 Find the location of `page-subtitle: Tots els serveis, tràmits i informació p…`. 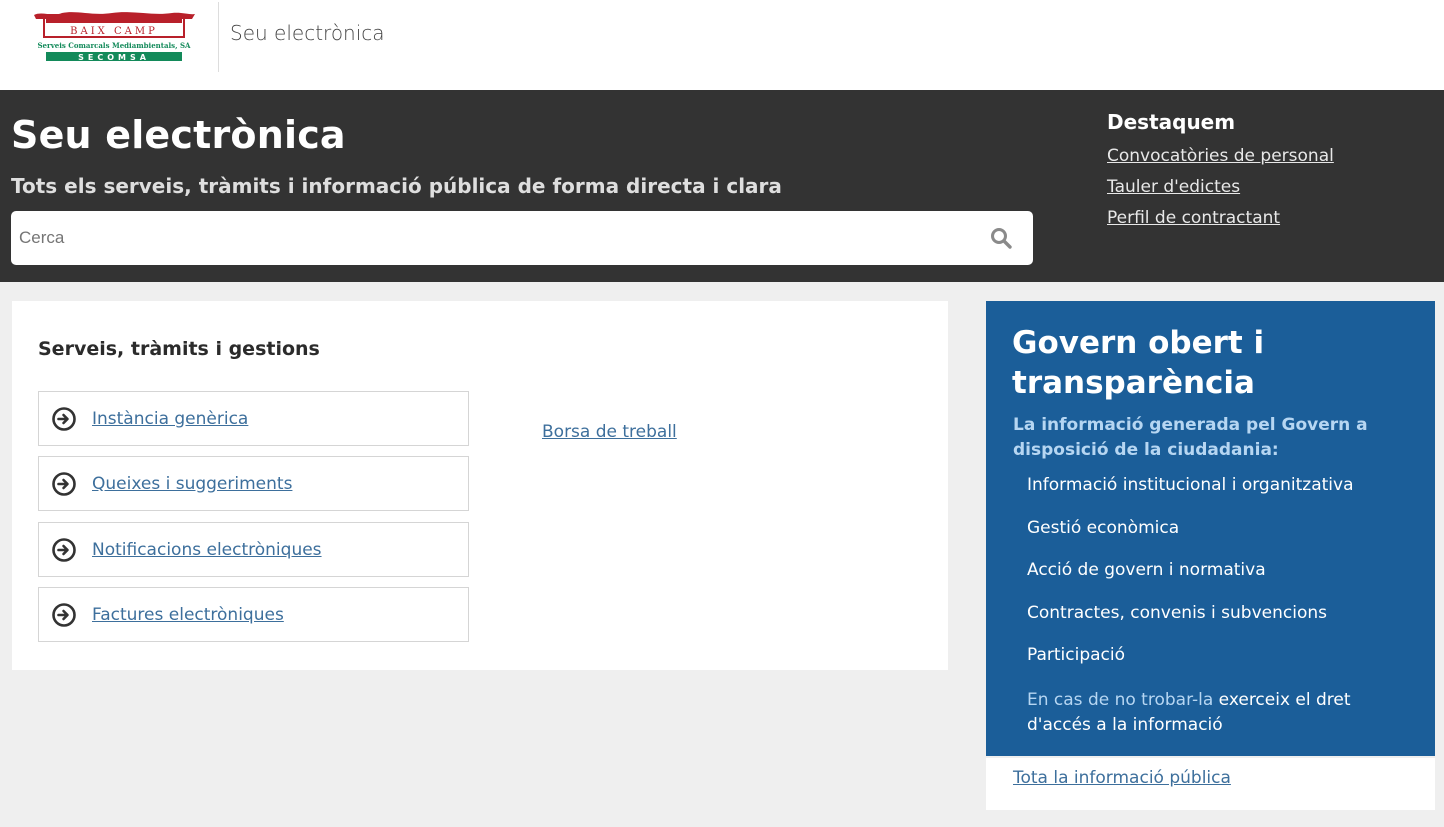

page-subtitle: Tots els serveis, tràmits i informació p… is located at coordinates (396, 186).